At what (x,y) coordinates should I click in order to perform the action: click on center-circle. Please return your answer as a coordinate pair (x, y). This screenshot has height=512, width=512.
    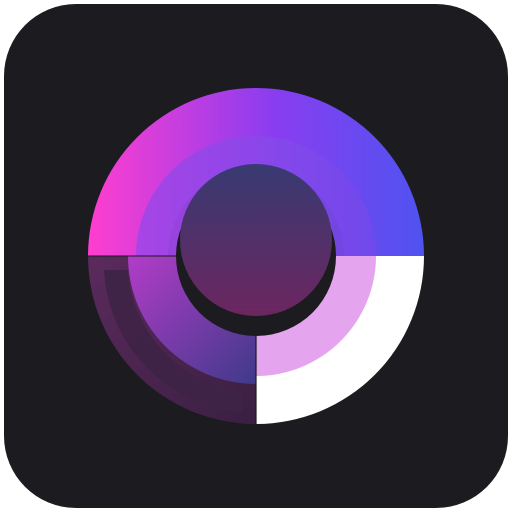
    Looking at the image, I should click on (256, 240).